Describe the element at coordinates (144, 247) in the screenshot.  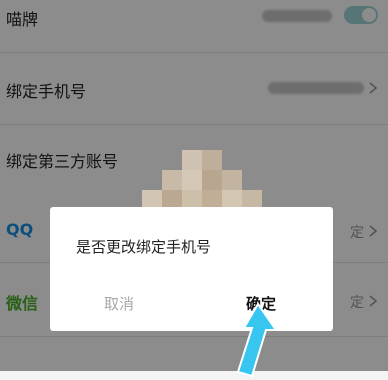
I see `dialog-message: 是否更改绑定手机号` at that location.